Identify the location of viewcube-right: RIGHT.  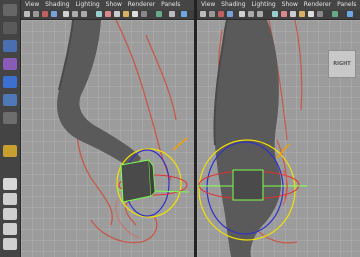
(342, 64).